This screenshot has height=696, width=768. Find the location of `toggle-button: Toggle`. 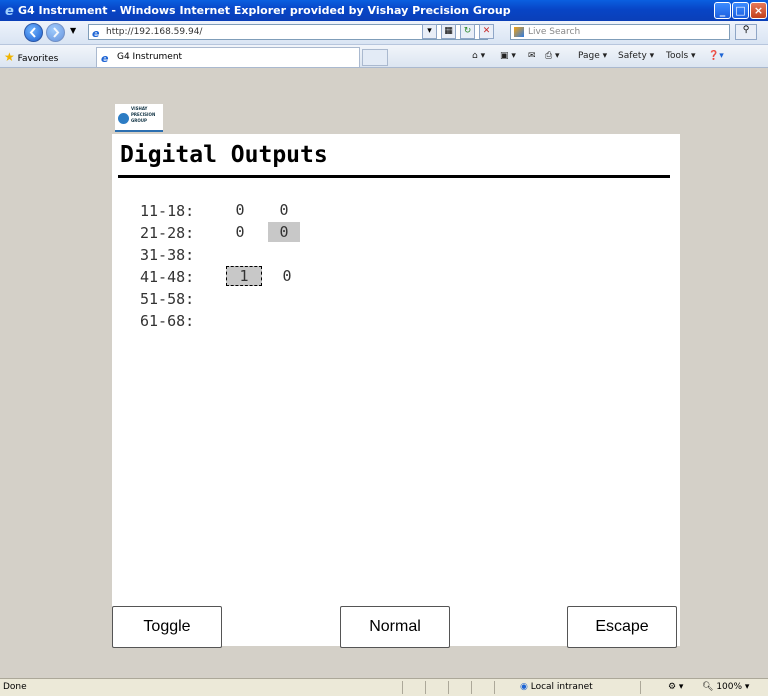

toggle-button: Toggle is located at coordinates (167, 627).